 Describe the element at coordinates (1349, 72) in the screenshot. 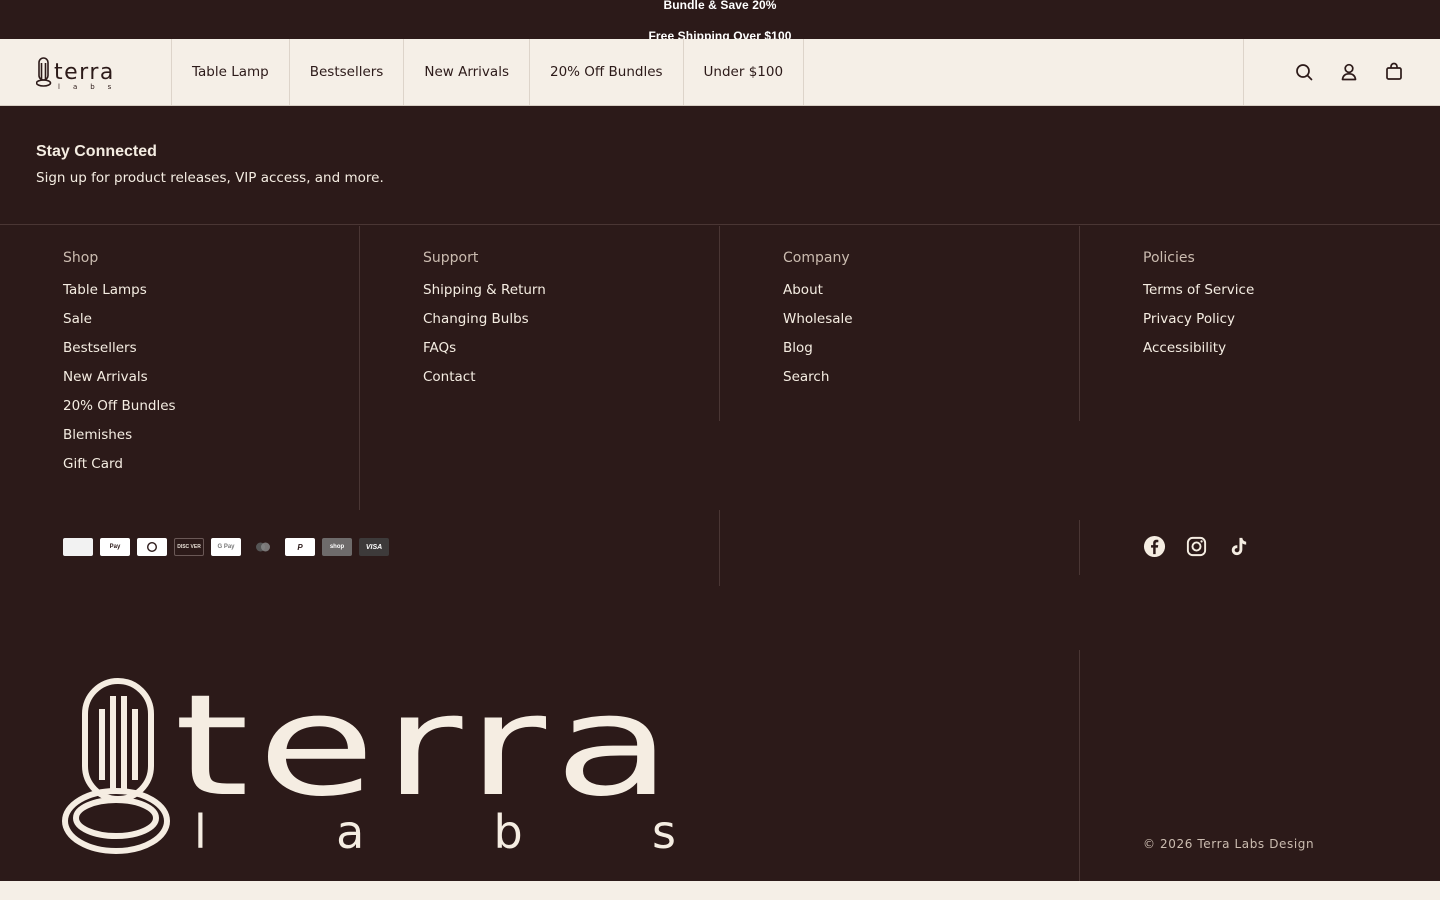

I see `account-icon` at that location.